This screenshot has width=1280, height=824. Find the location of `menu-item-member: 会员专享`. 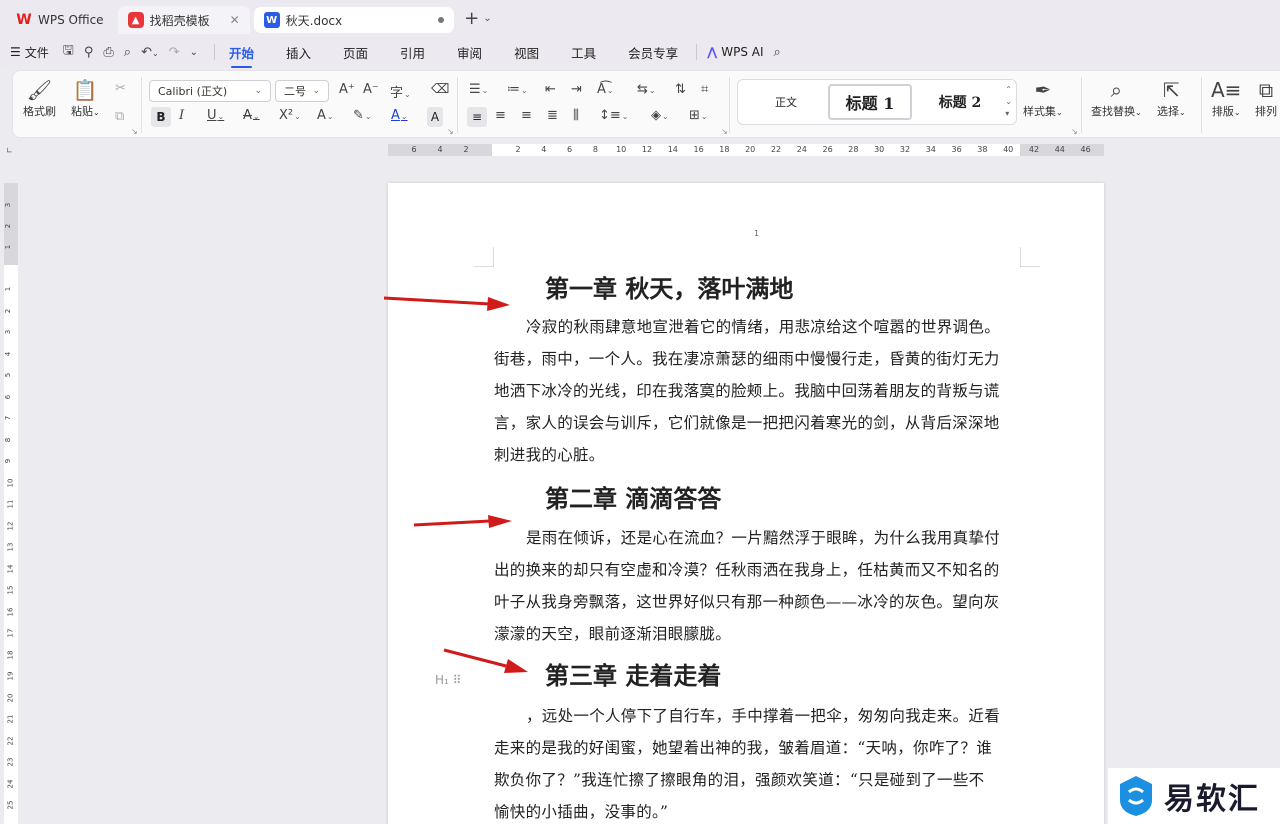

menu-item-member: 会员专享 is located at coordinates (653, 52).